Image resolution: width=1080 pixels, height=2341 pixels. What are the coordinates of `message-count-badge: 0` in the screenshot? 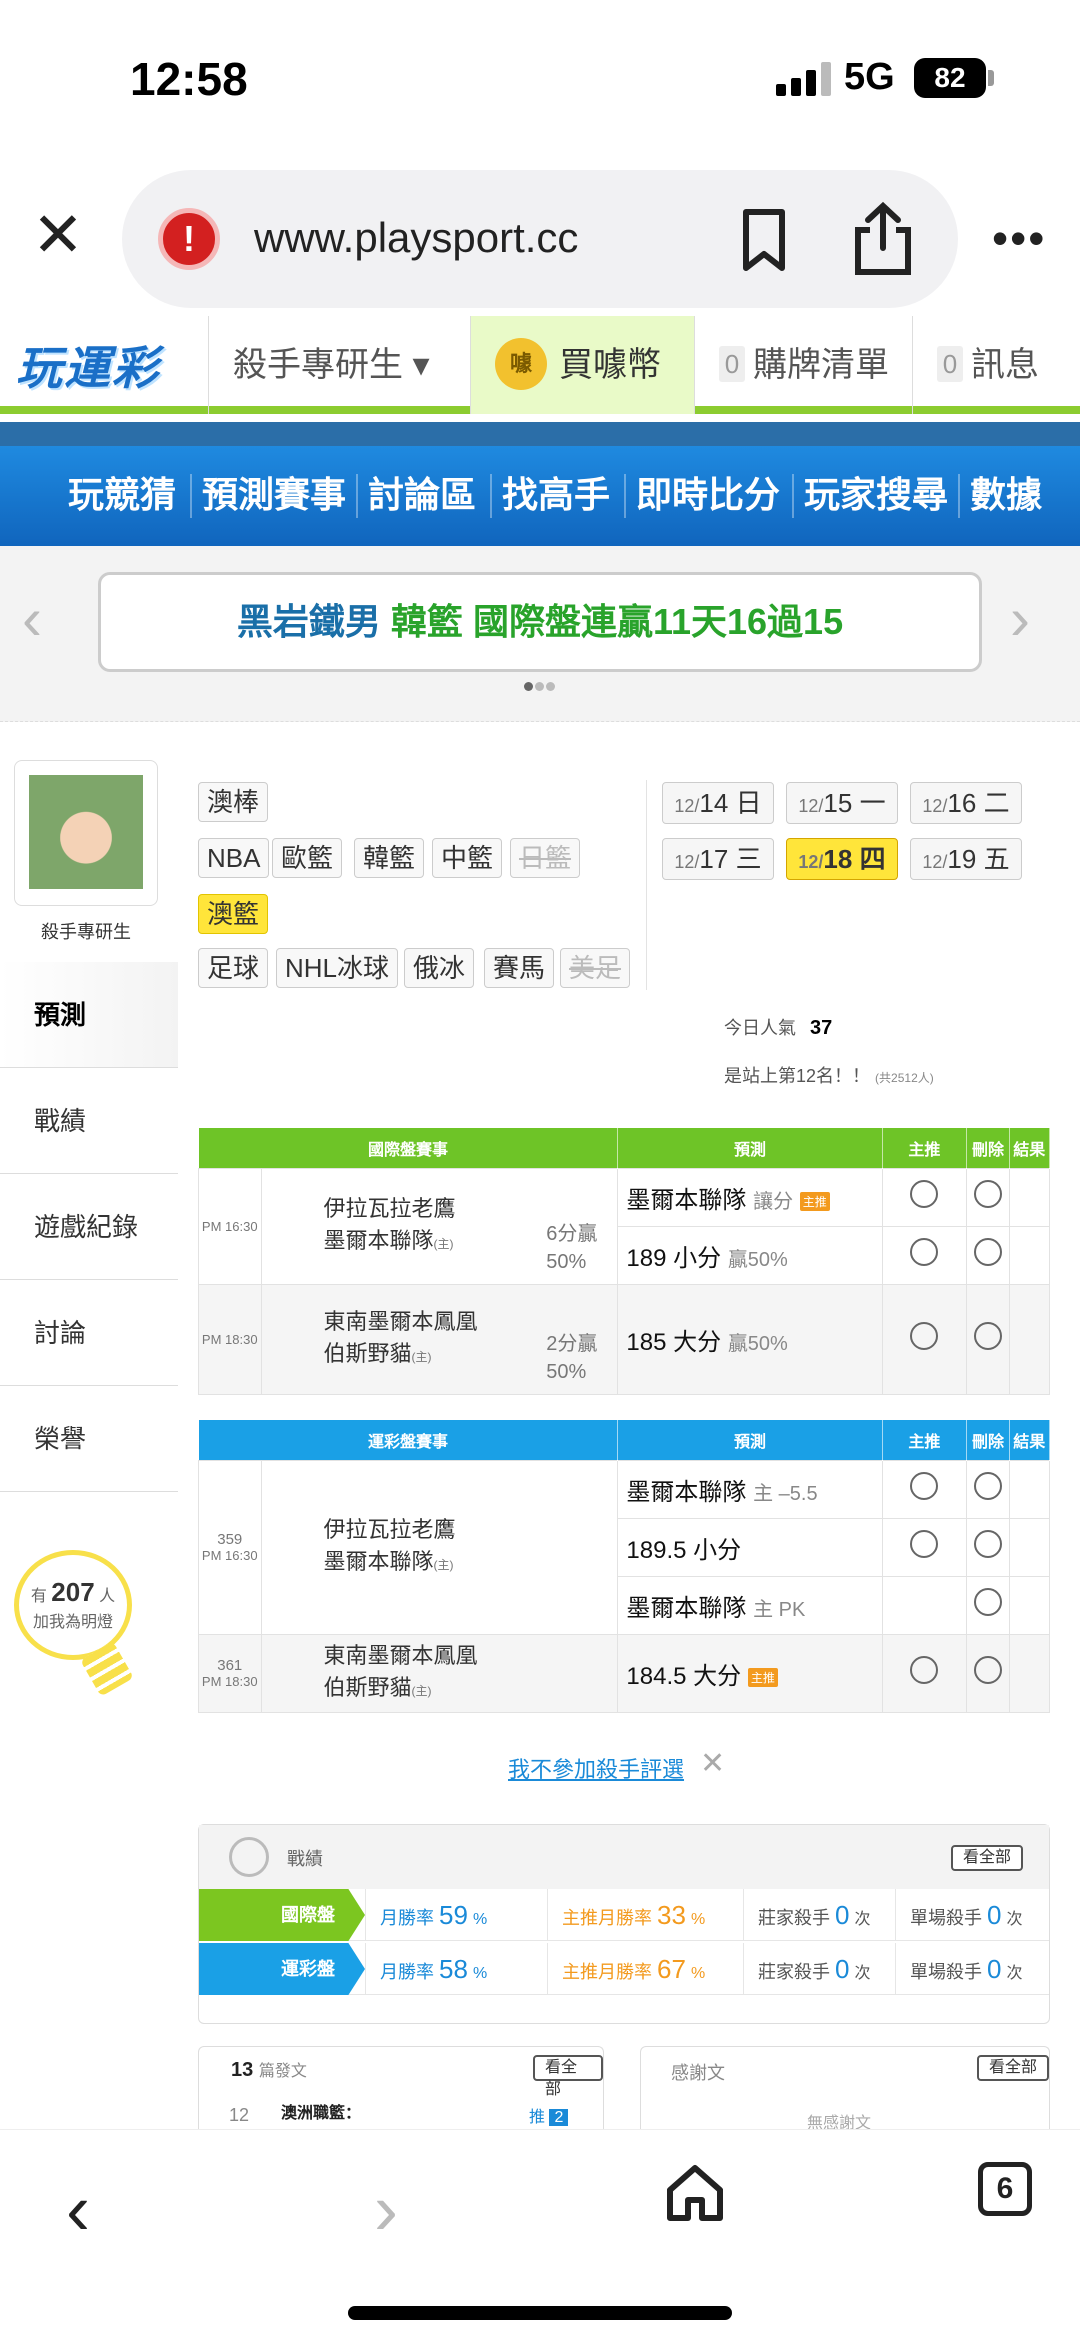 It's located at (950, 364).